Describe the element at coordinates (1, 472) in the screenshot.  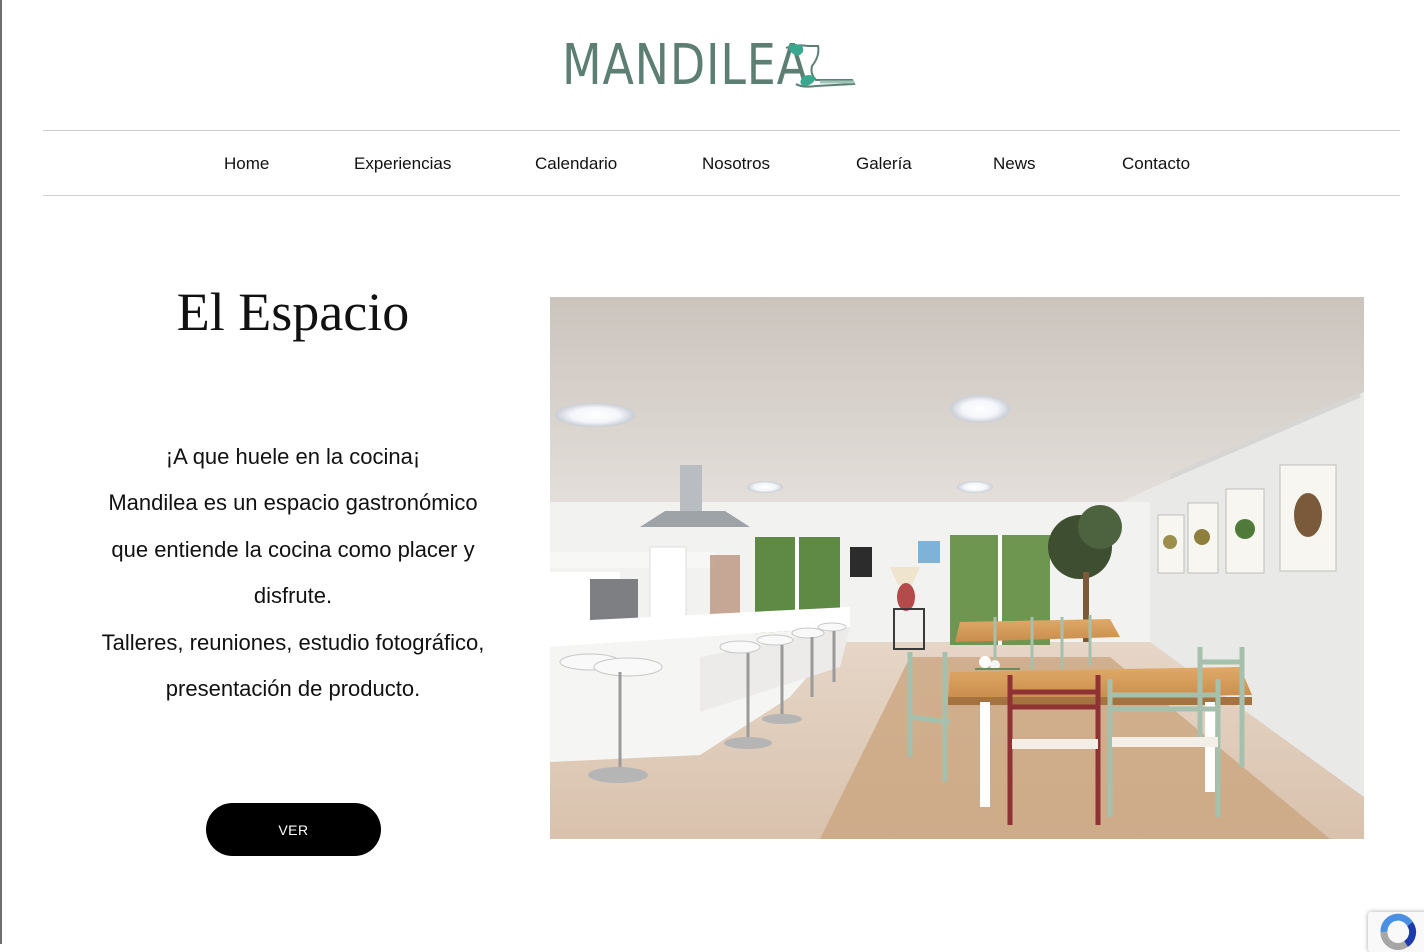
I see `window-edge` at that location.